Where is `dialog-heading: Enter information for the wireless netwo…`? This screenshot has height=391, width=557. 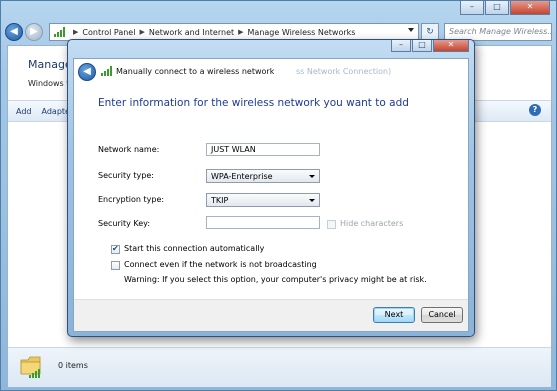
dialog-heading: Enter information for the wireless netwo… is located at coordinates (253, 103).